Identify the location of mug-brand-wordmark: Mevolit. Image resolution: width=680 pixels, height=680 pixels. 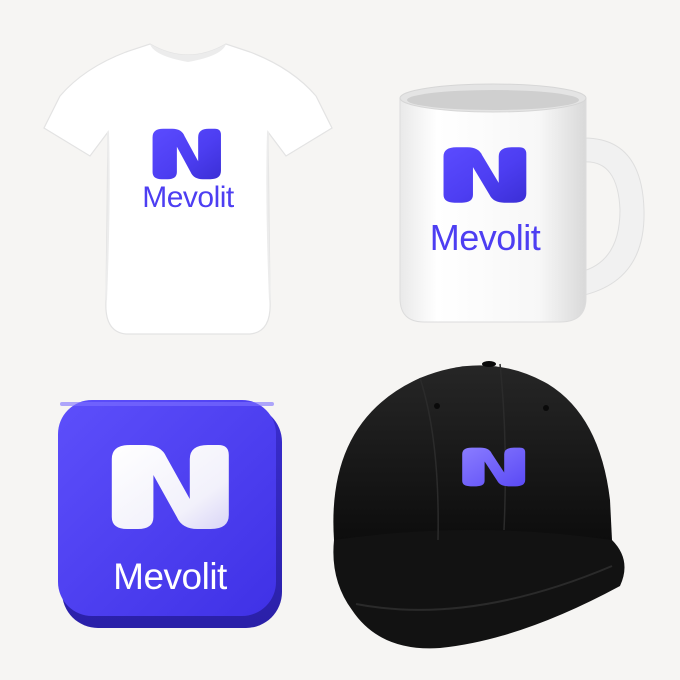
(485, 237).